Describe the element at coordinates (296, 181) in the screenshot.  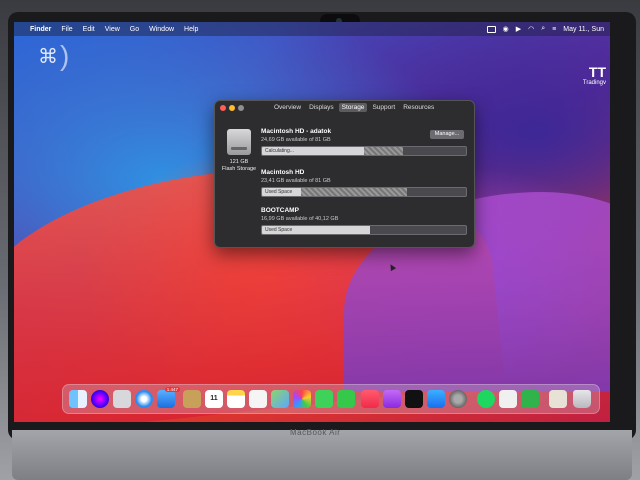
I see `volume-availability: 23,41 GB available of 81 GB` at that location.